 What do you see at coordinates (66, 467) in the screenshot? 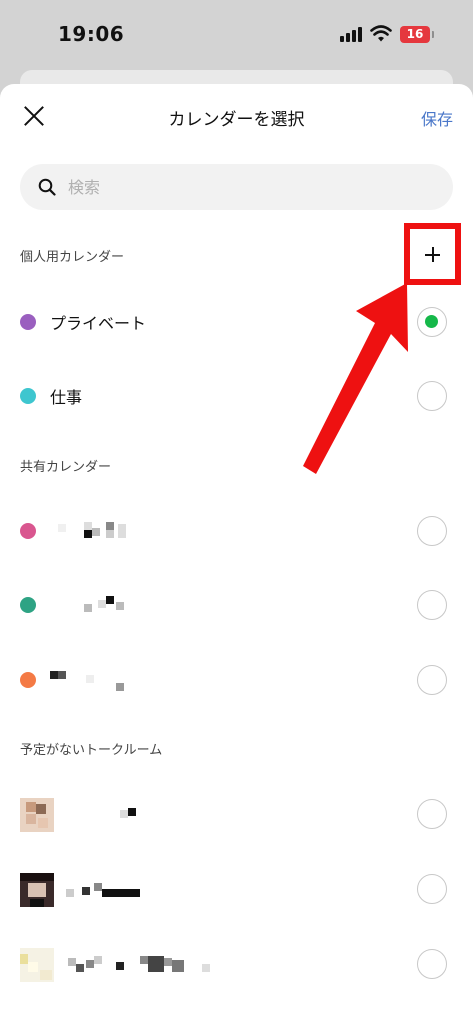
I see `section-shared-heading: 共有カレンダー` at bounding box center [66, 467].